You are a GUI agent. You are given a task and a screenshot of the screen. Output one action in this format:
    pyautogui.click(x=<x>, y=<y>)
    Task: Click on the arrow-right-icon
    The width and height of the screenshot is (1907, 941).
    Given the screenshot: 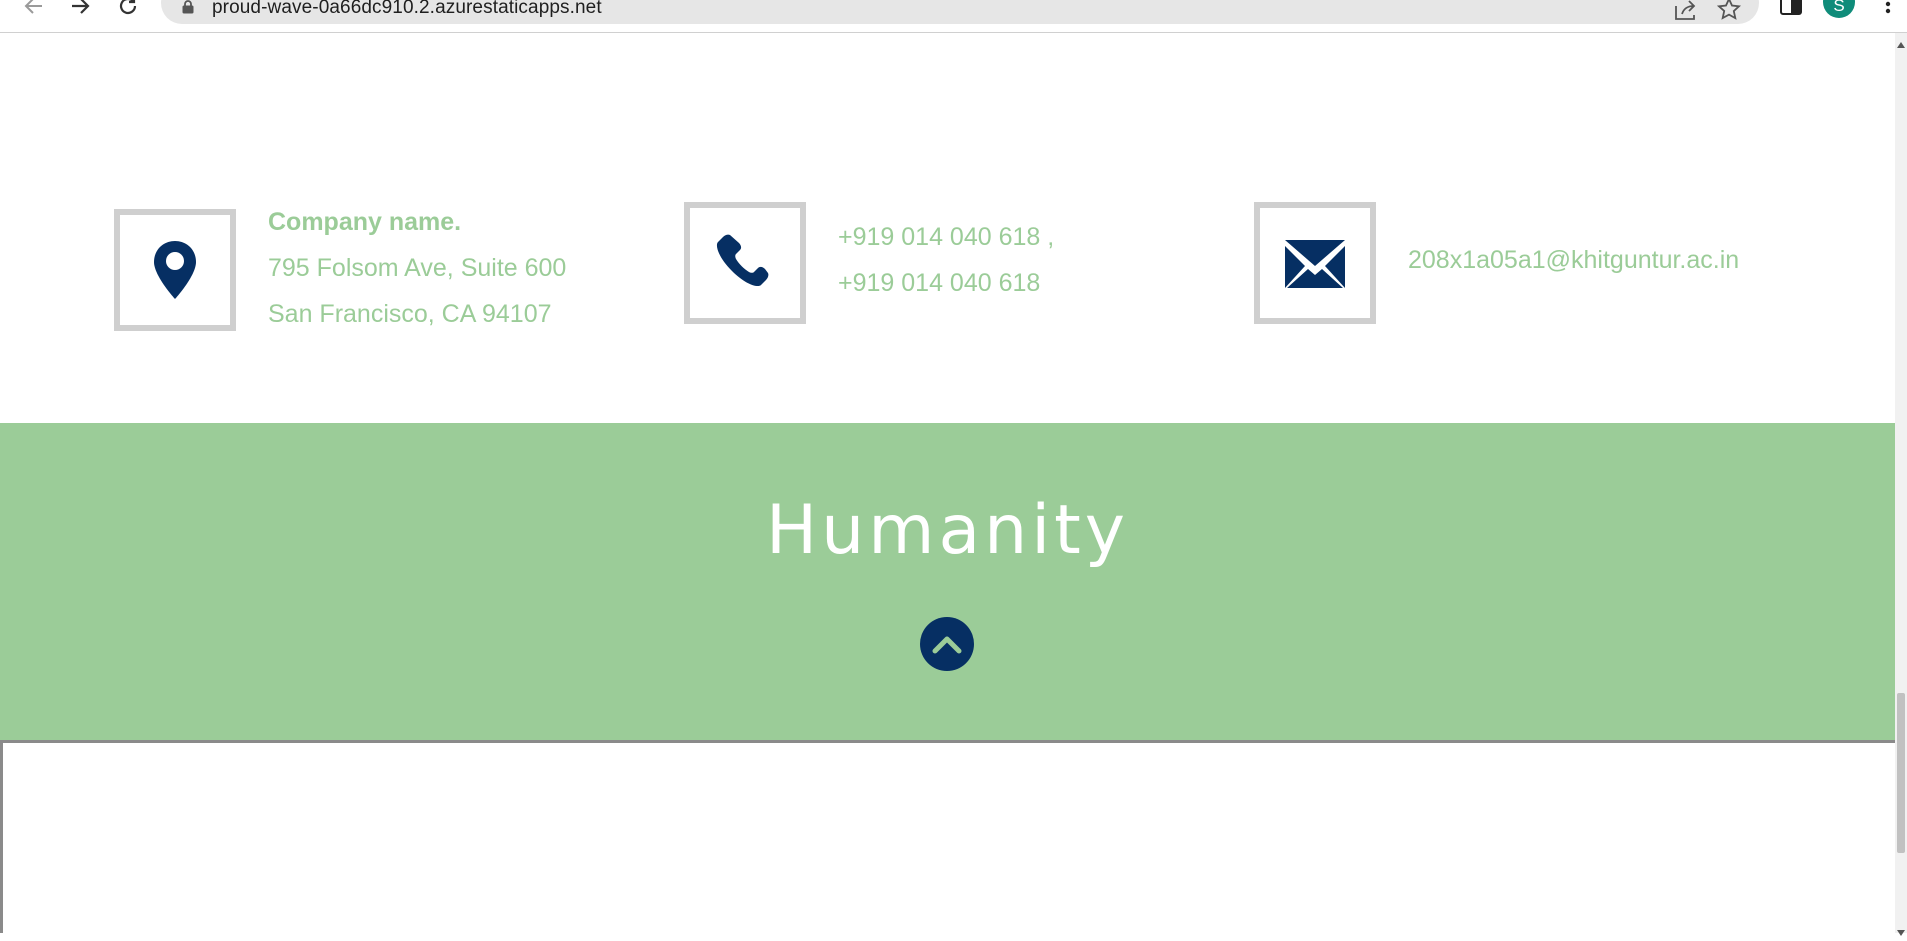 What is the action you would take?
    pyautogui.click(x=81, y=7)
    